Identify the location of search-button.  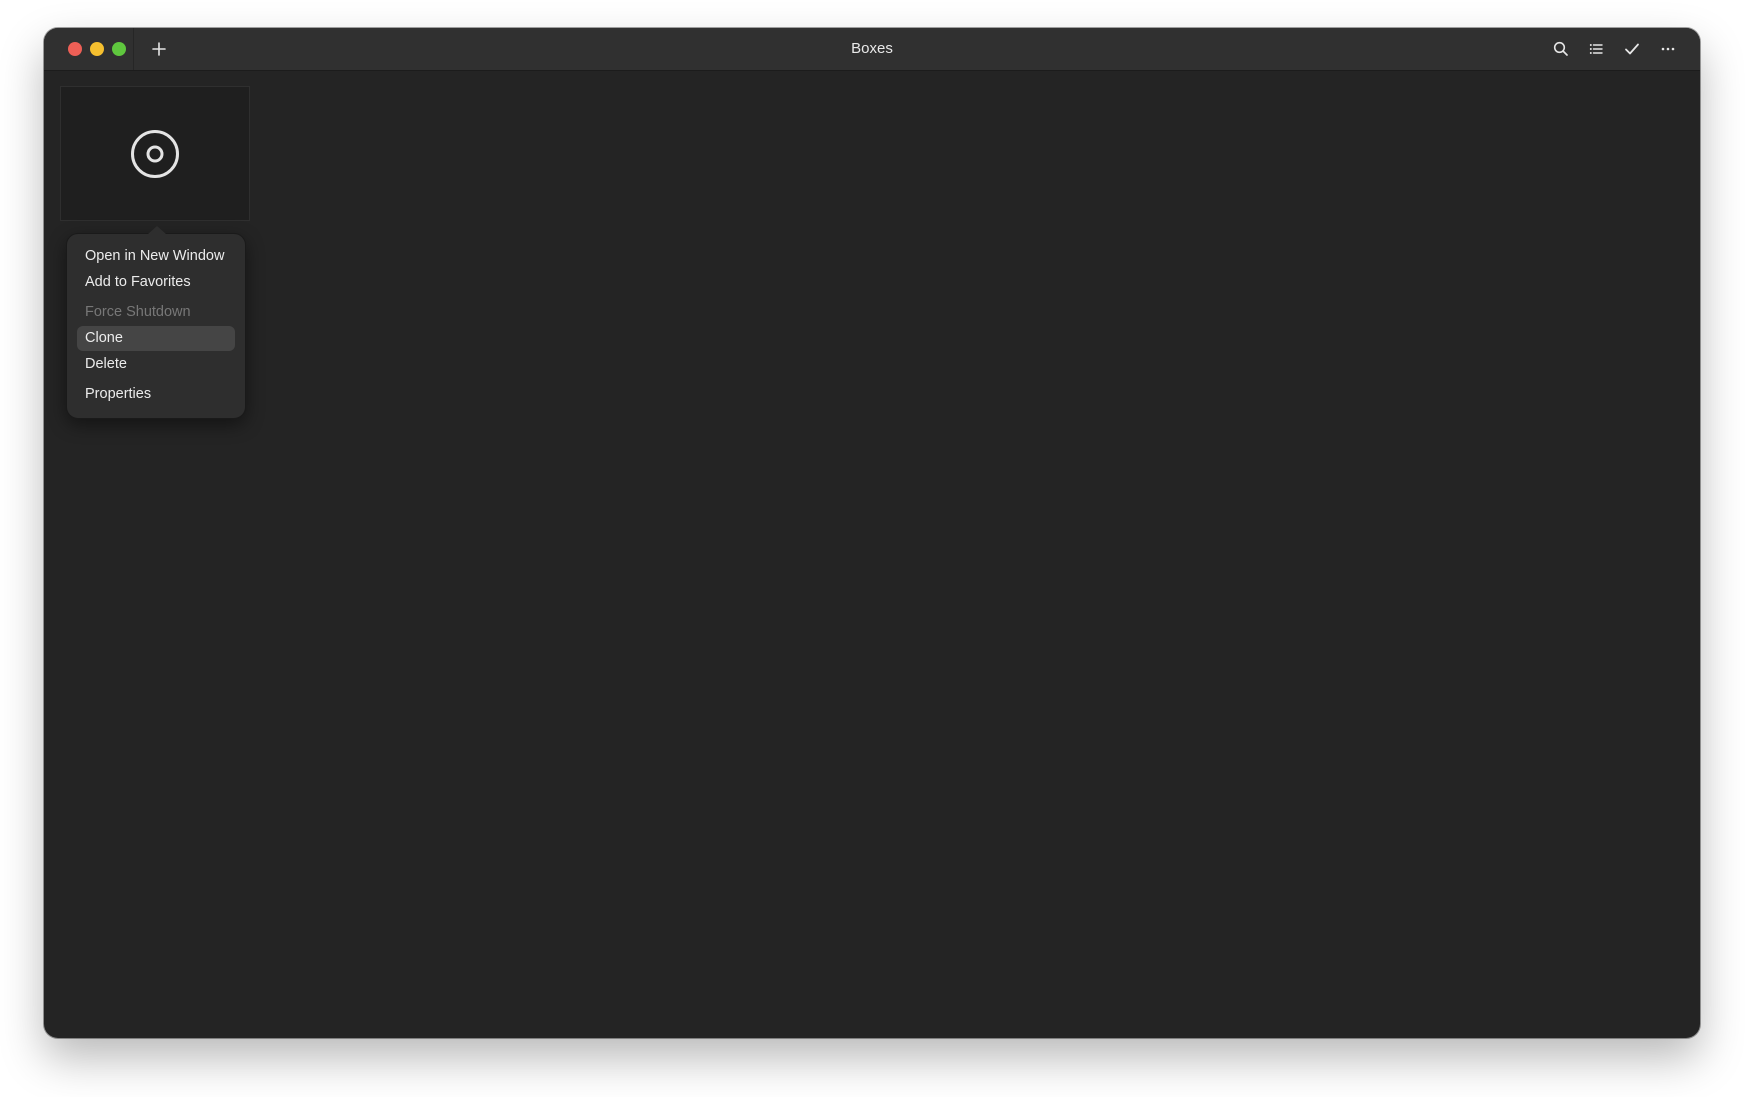
(1561, 49).